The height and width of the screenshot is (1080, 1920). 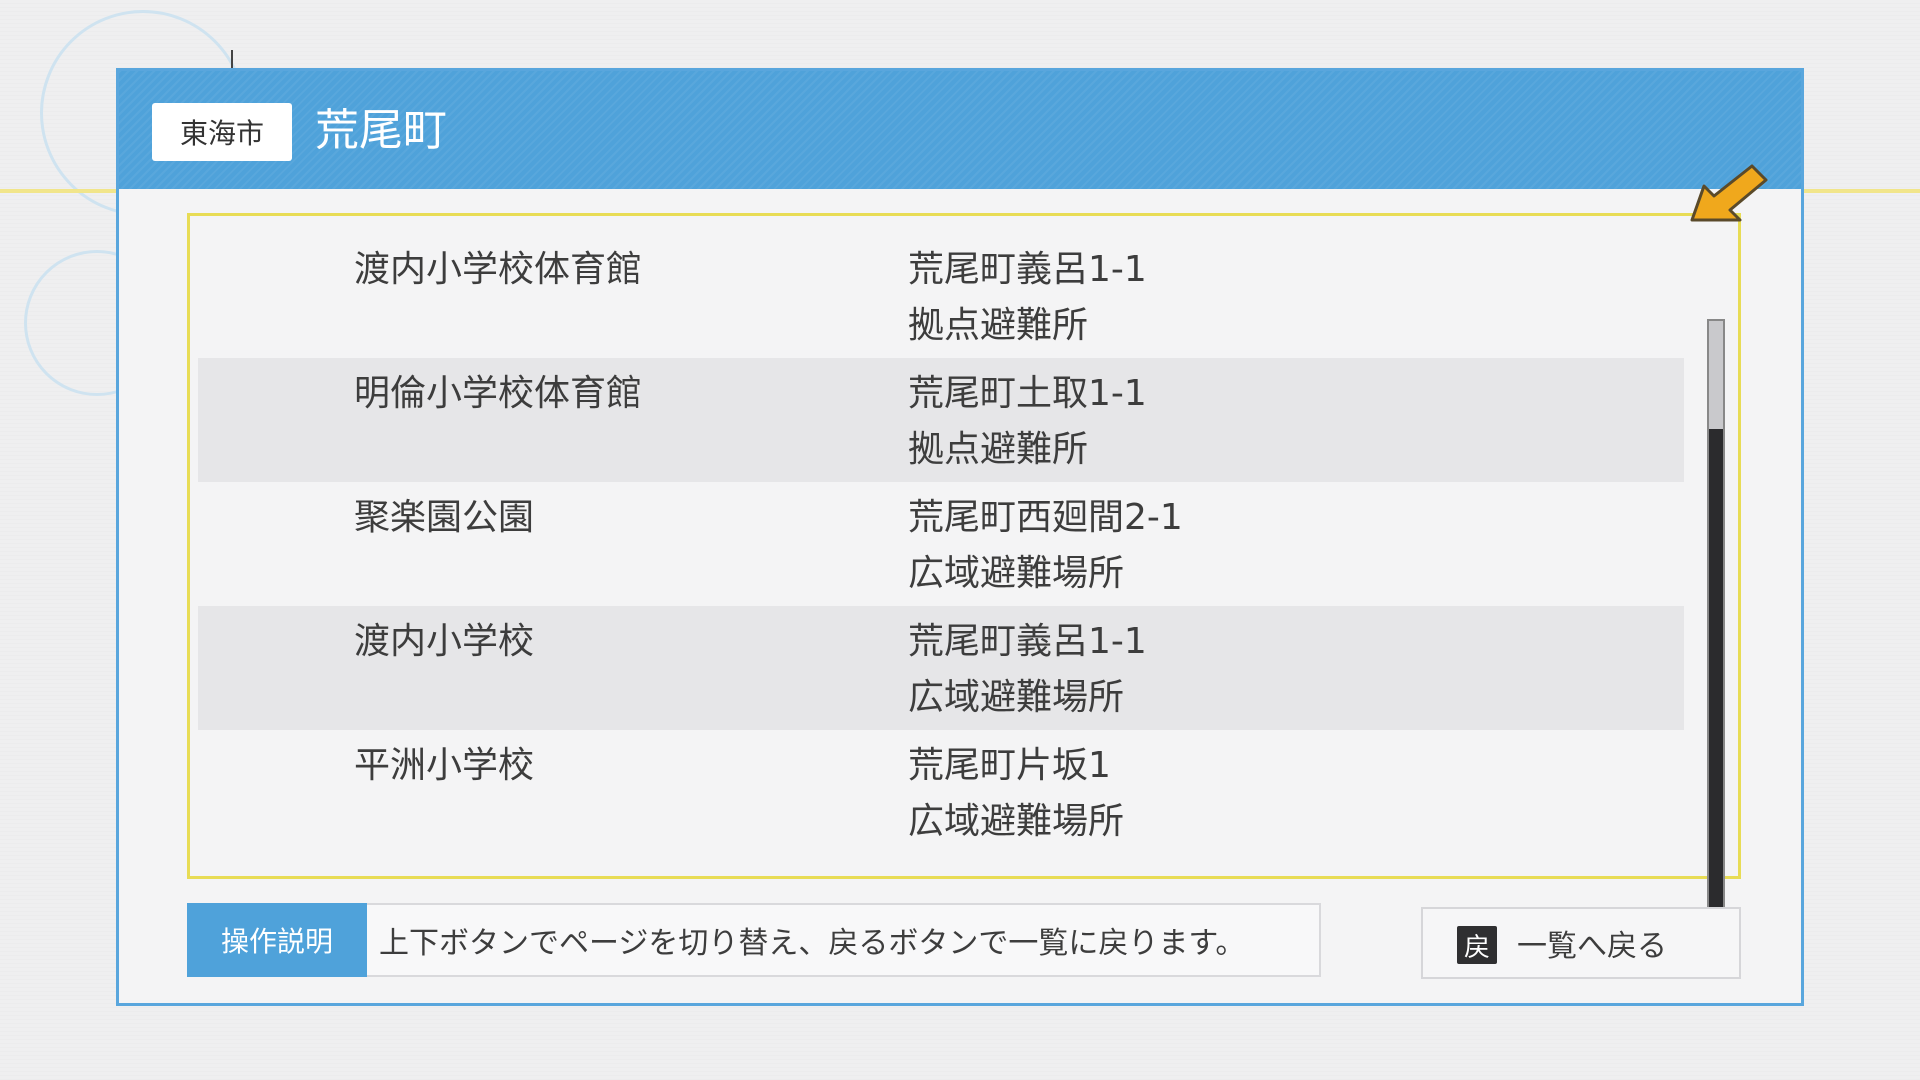 I want to click on list-item: 渡内小学校 荒尾町義呂1-1 広域避難場所, so click(x=941, y=668).